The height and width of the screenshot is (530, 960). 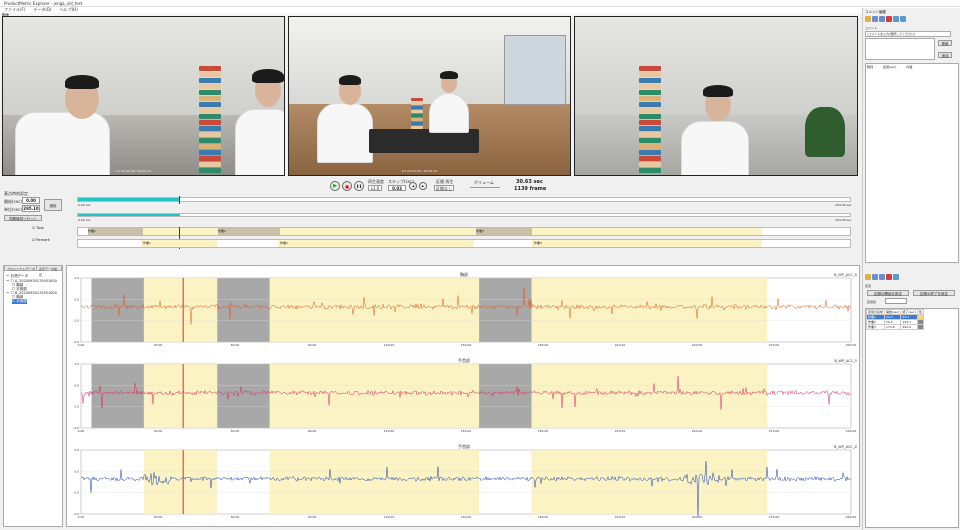 I want to click on timeline-row2-checkbox: ☑ Remark, so click(x=41, y=240).